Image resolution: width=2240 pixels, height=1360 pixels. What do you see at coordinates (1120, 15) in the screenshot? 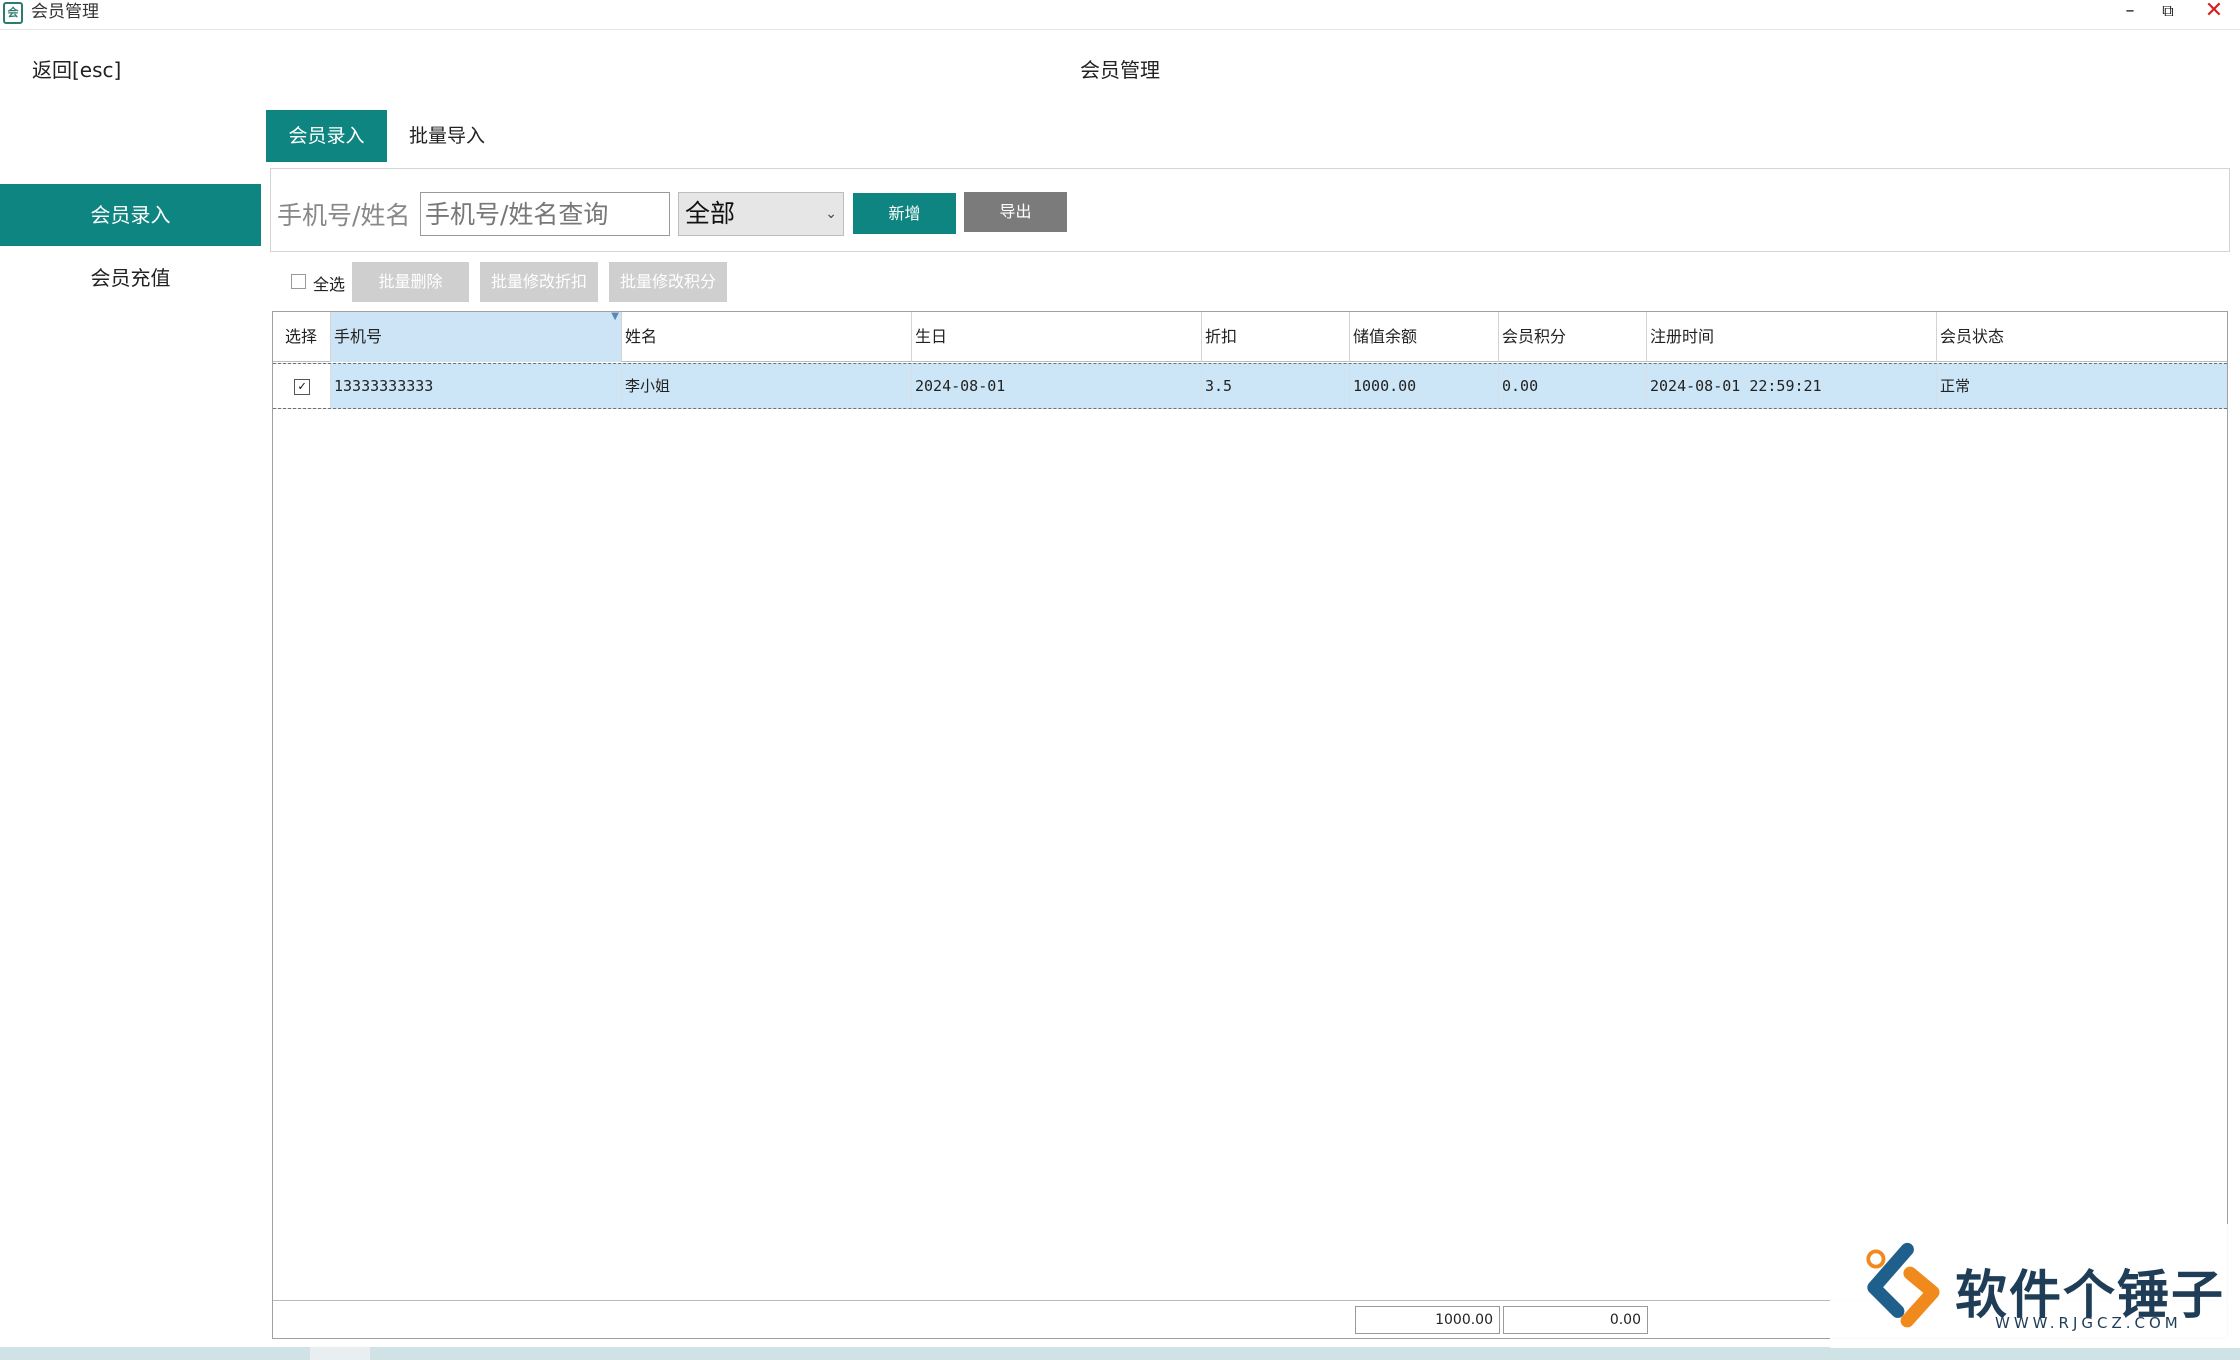
I see `window-titlebar` at bounding box center [1120, 15].